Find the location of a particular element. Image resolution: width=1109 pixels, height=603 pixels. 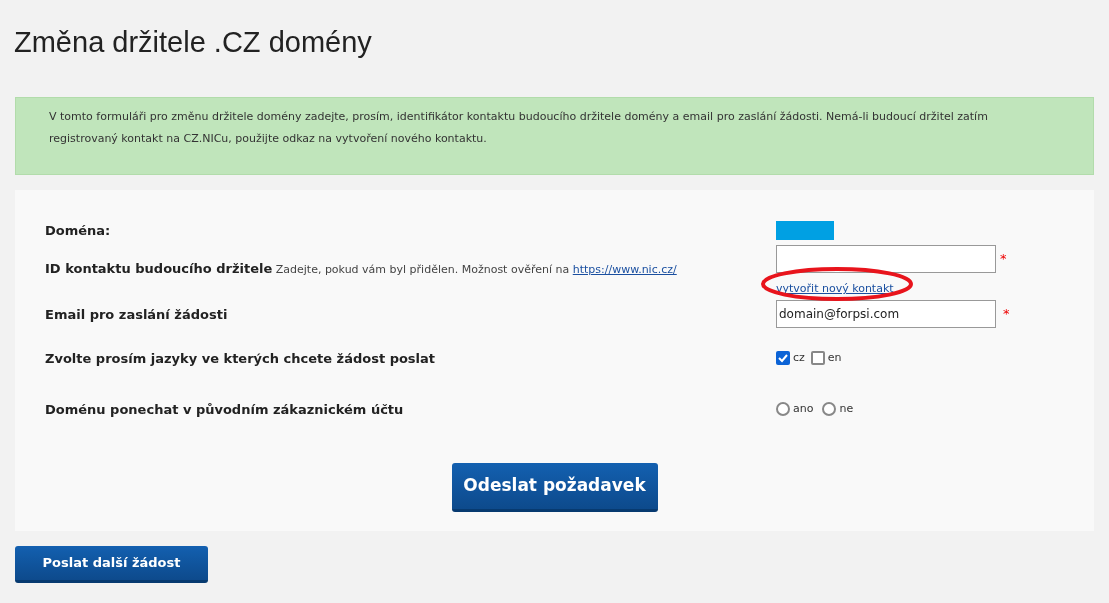

info-banner: V tomto formuláři pro změnu držitele domény zadejte, prosím, identifikátor kontaktu budoucího držitele domény a email pro zaslání žádosti. Nemá-li budoucí držitel zatím registrovaný kontakt na CZ.NICu, použijte odkaz na vytvoření nového kontaktu. is located at coordinates (554, 136).